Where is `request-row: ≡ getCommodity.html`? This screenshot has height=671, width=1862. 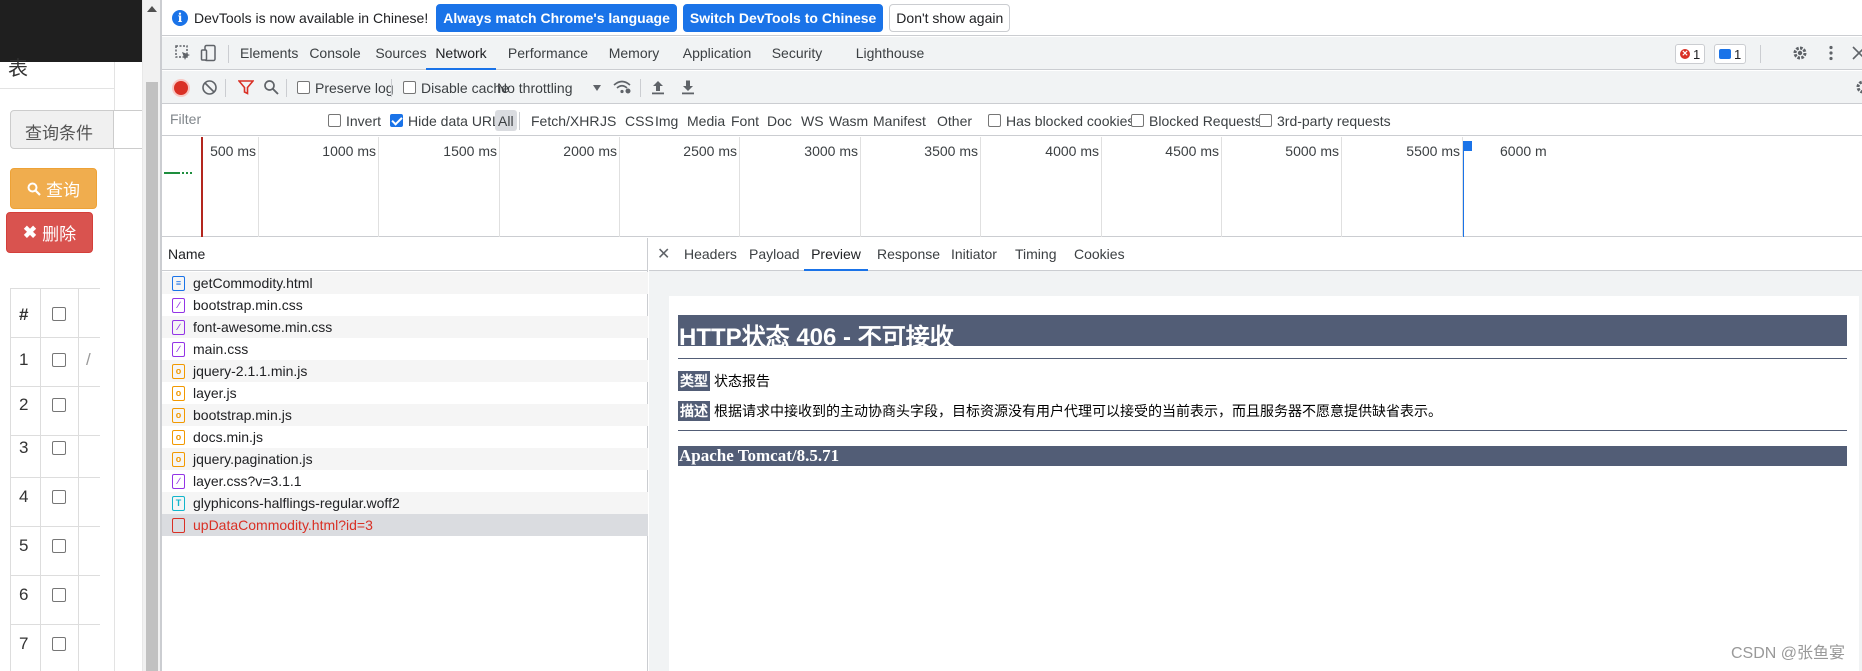
request-row: ≡ getCommodity.html is located at coordinates (405, 283).